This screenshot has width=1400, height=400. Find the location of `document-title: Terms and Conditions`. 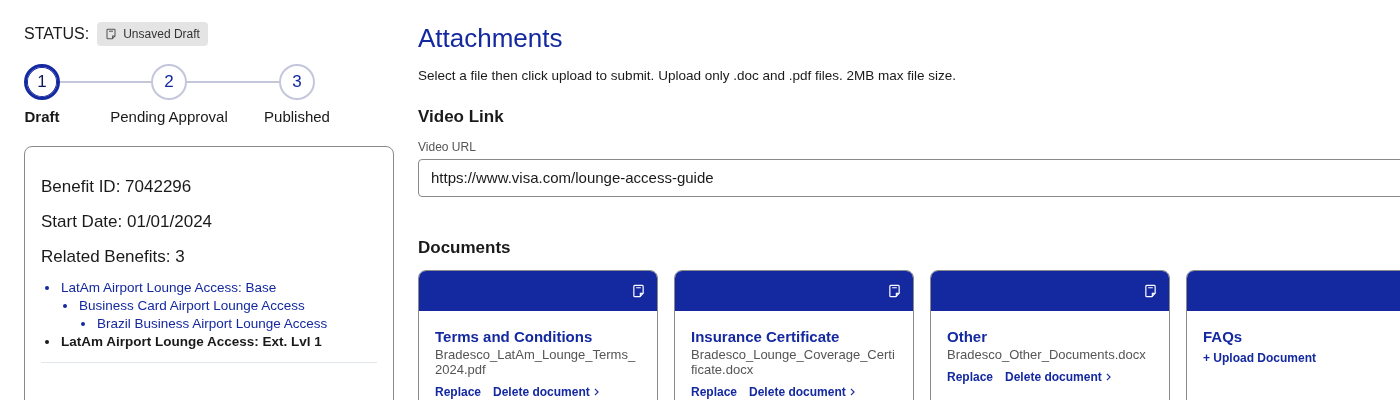

document-title: Terms and Conditions is located at coordinates (514, 337).